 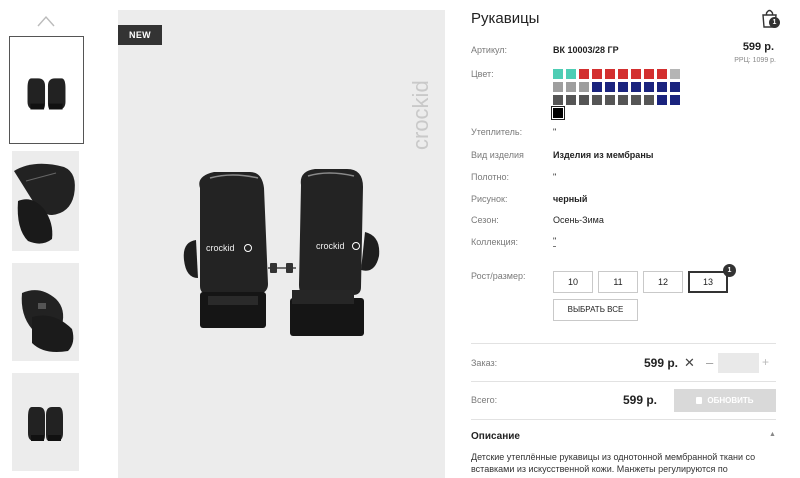 I want to click on product-type-value: Изделия из мембраны, so click(x=603, y=155).